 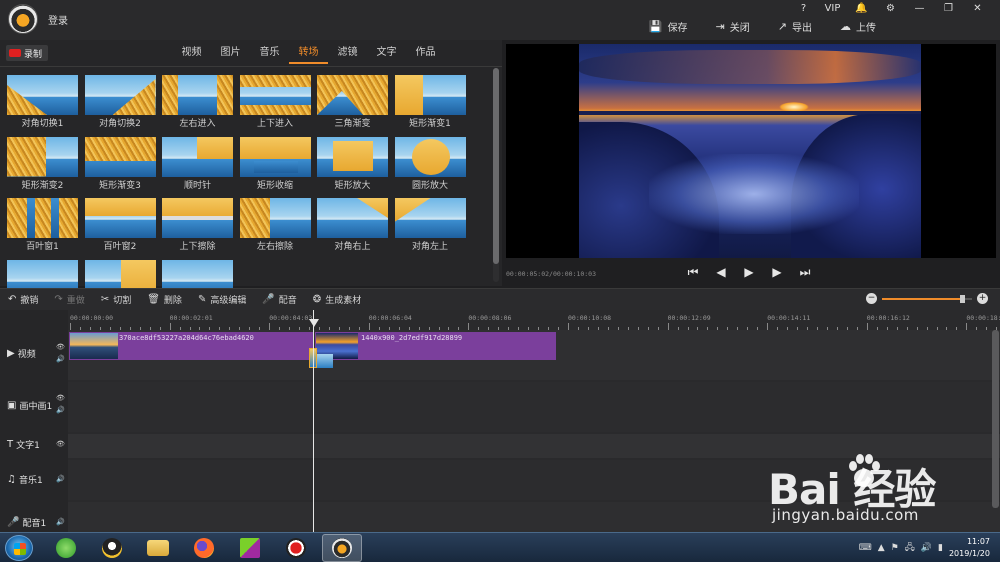 What do you see at coordinates (42, 225) in the screenshot?
I see `transition-tile: 百叶窗1` at bounding box center [42, 225].